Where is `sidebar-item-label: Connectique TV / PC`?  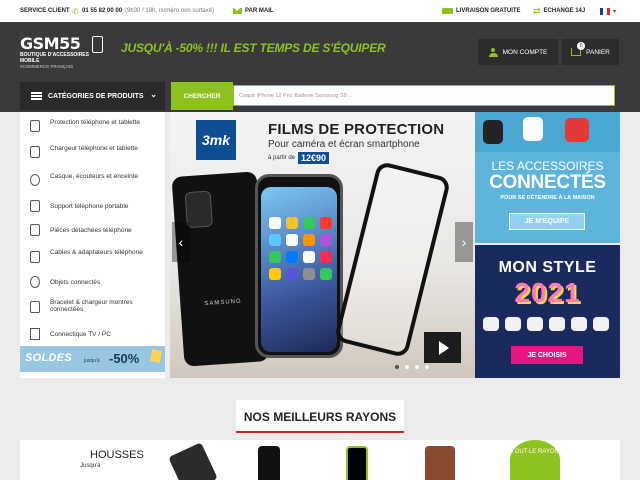
sidebar-item-label: Connectique TV / PC is located at coordinates (80, 334).